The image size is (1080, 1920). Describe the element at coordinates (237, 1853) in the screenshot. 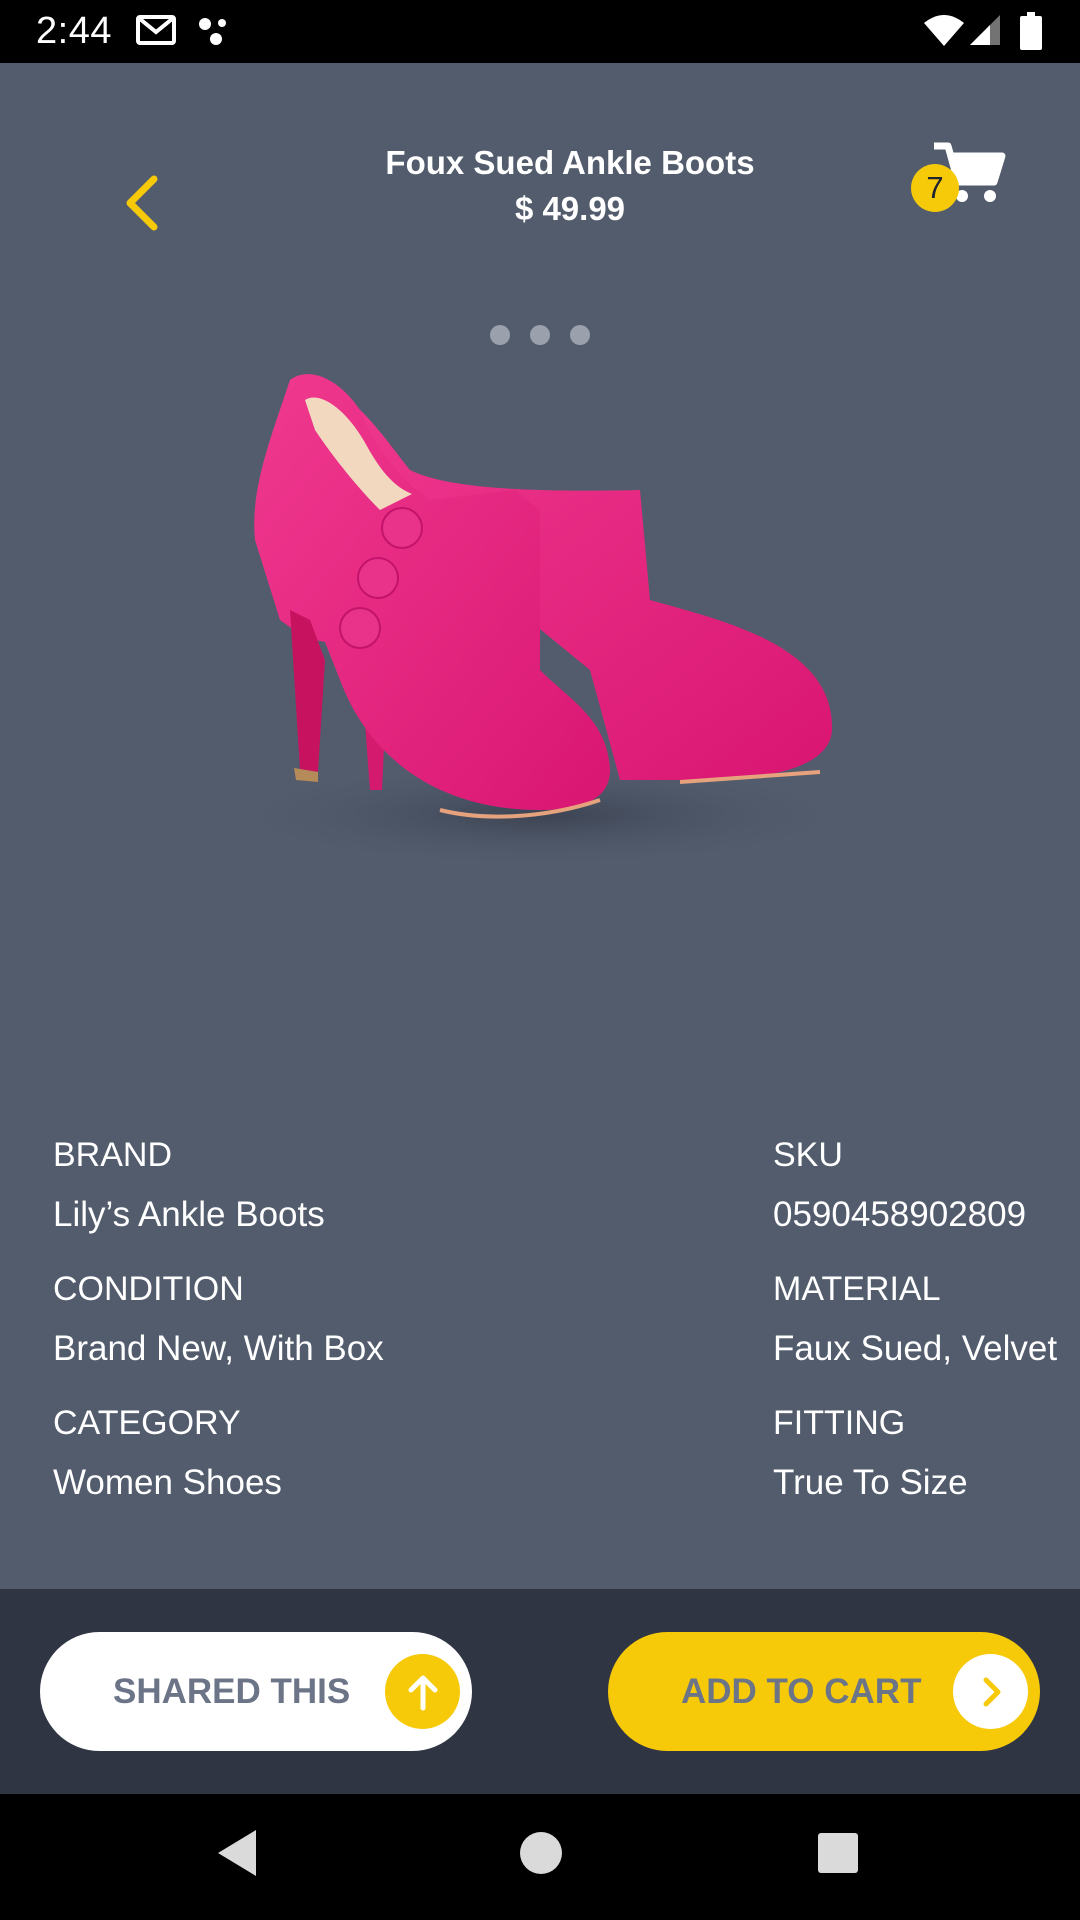

I see `nav-back-icon` at that location.